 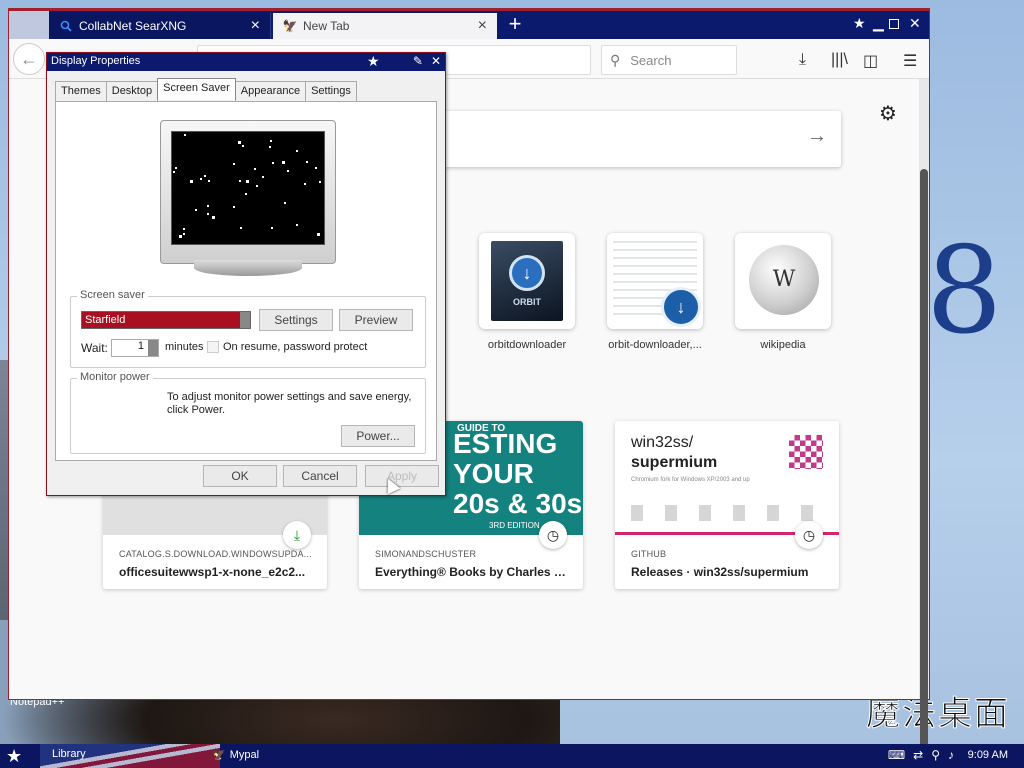 What do you see at coordinates (296, 320) in the screenshot?
I see `settings-button: Settings` at bounding box center [296, 320].